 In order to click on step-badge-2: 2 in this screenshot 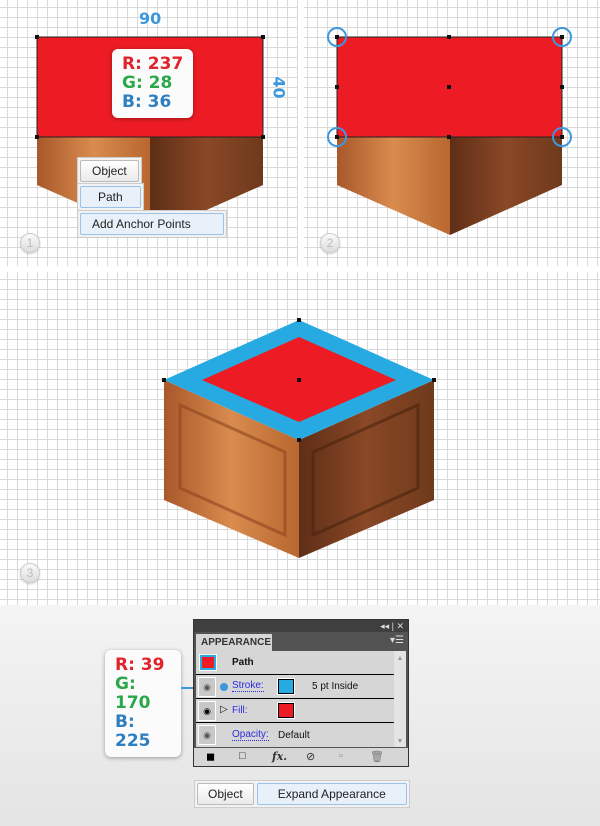, I will do `click(330, 243)`.